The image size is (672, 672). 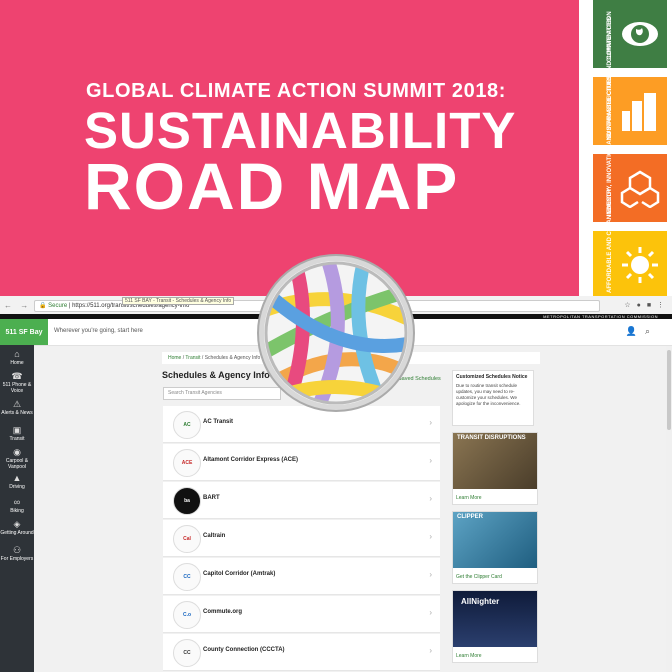 What do you see at coordinates (17, 413) in the screenshot?
I see `sidebar-item-label: Alerts & News` at bounding box center [17, 413].